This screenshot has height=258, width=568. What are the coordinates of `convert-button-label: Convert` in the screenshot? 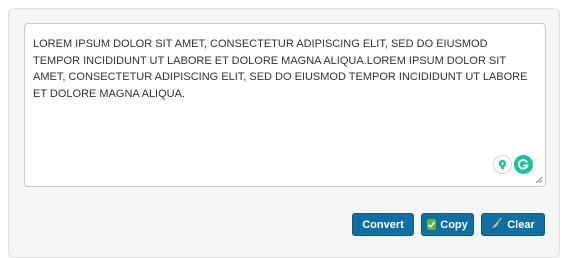 It's located at (383, 224).